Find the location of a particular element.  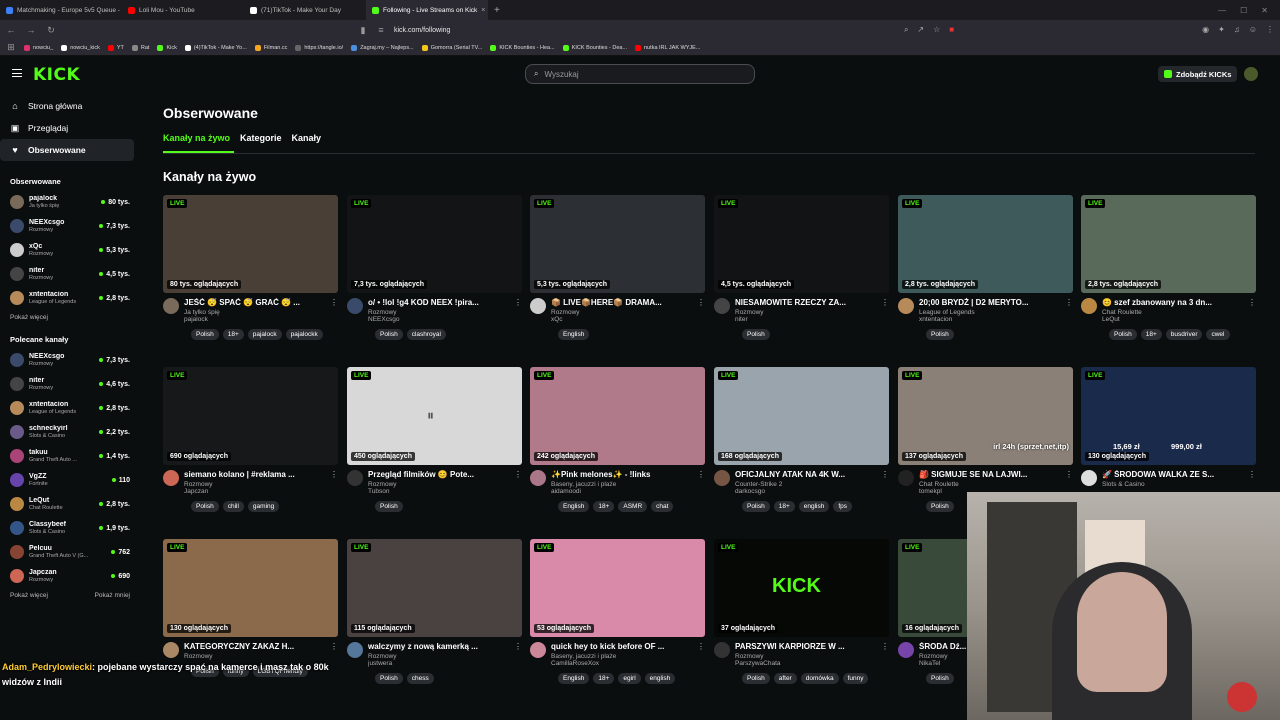

star-icon: ☆ is located at coordinates (936, 30).